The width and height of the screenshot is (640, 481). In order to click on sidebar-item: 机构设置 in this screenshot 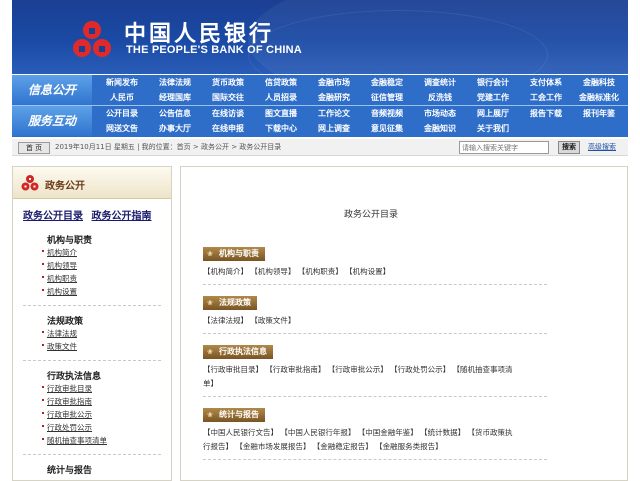, I will do `click(59, 291)`.